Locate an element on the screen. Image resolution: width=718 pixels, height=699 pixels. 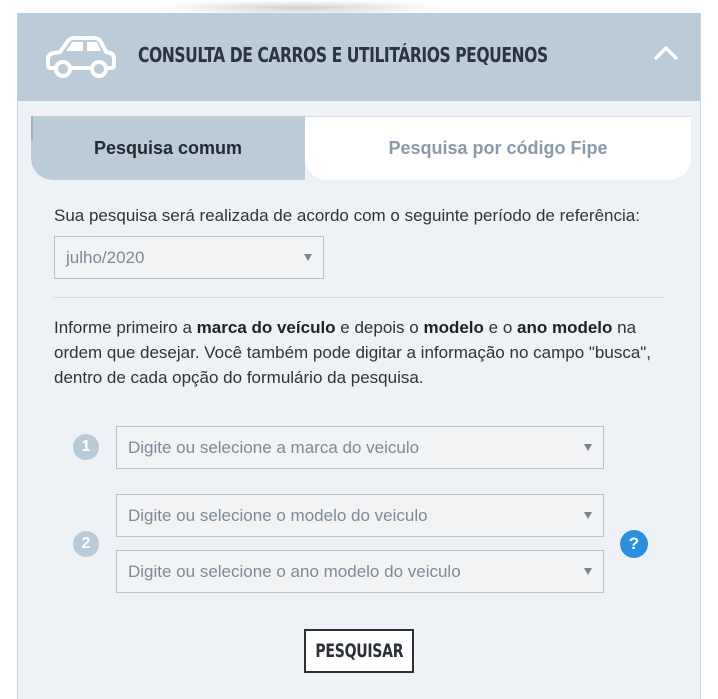
search-tabs: Pesquisa comum Pesquisa por código Fipe is located at coordinates (361, 148).